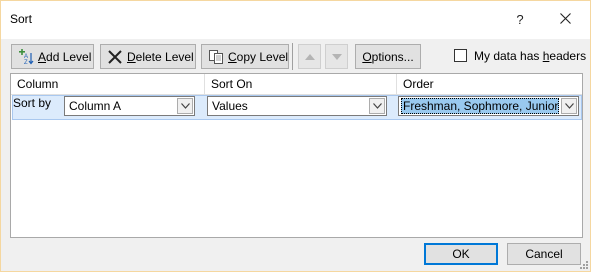 This screenshot has height=272, width=591. Describe the element at coordinates (232, 56) in the screenshot. I see `copy-level-mnemonic: C` at that location.